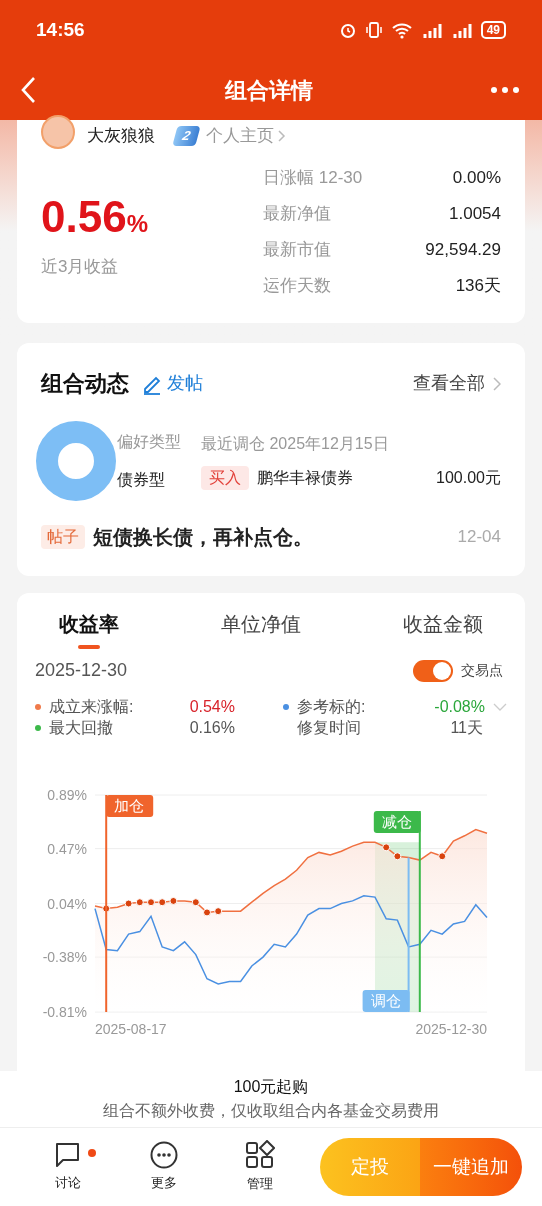  I want to click on vibrate-icon, so click(373, 30).